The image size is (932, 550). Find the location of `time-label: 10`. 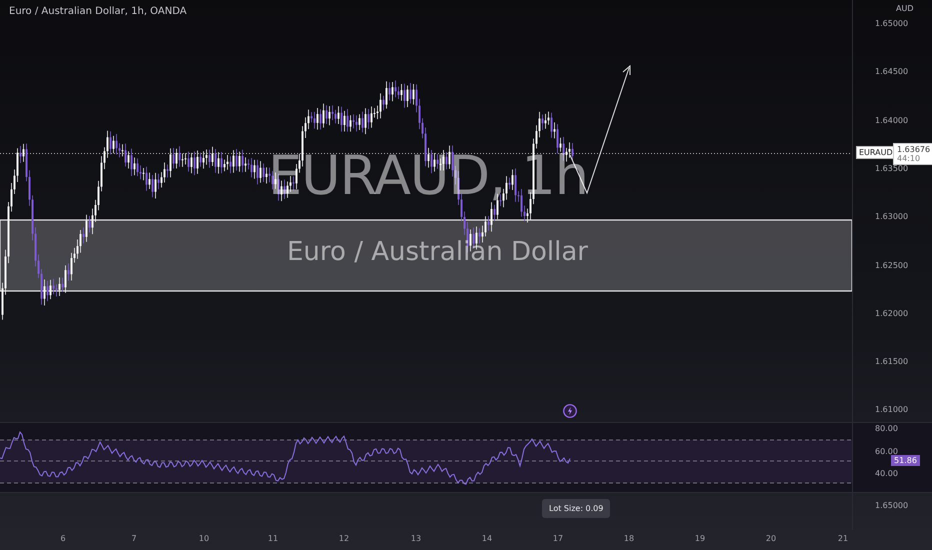

time-label: 10 is located at coordinates (204, 538).